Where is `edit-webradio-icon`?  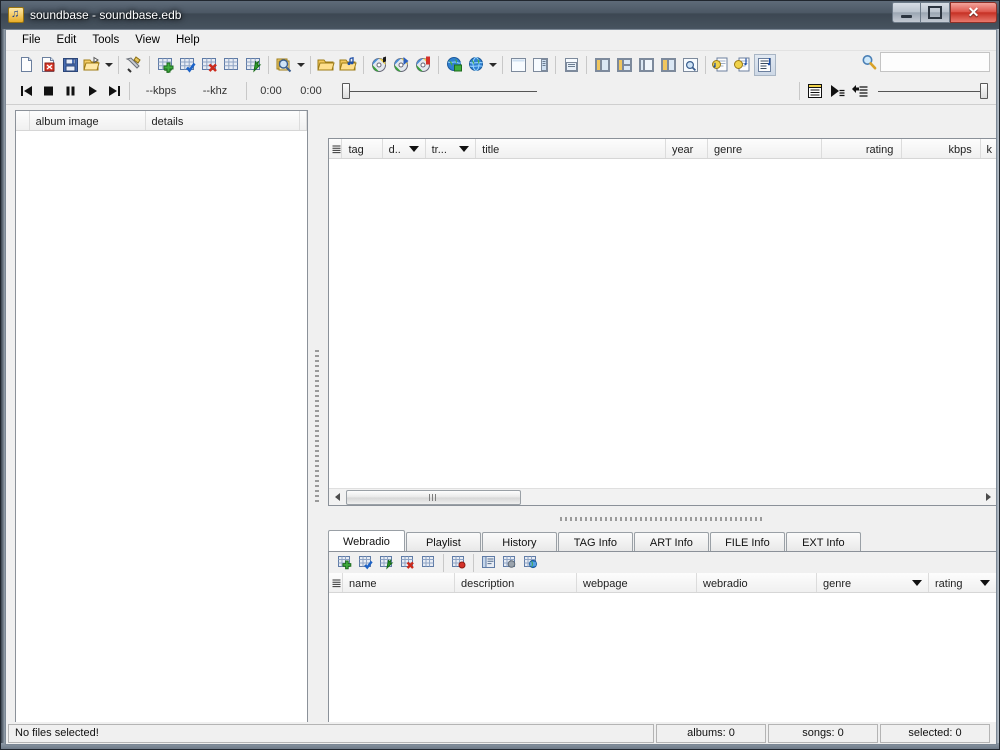
edit-webradio-icon is located at coordinates (386, 562).